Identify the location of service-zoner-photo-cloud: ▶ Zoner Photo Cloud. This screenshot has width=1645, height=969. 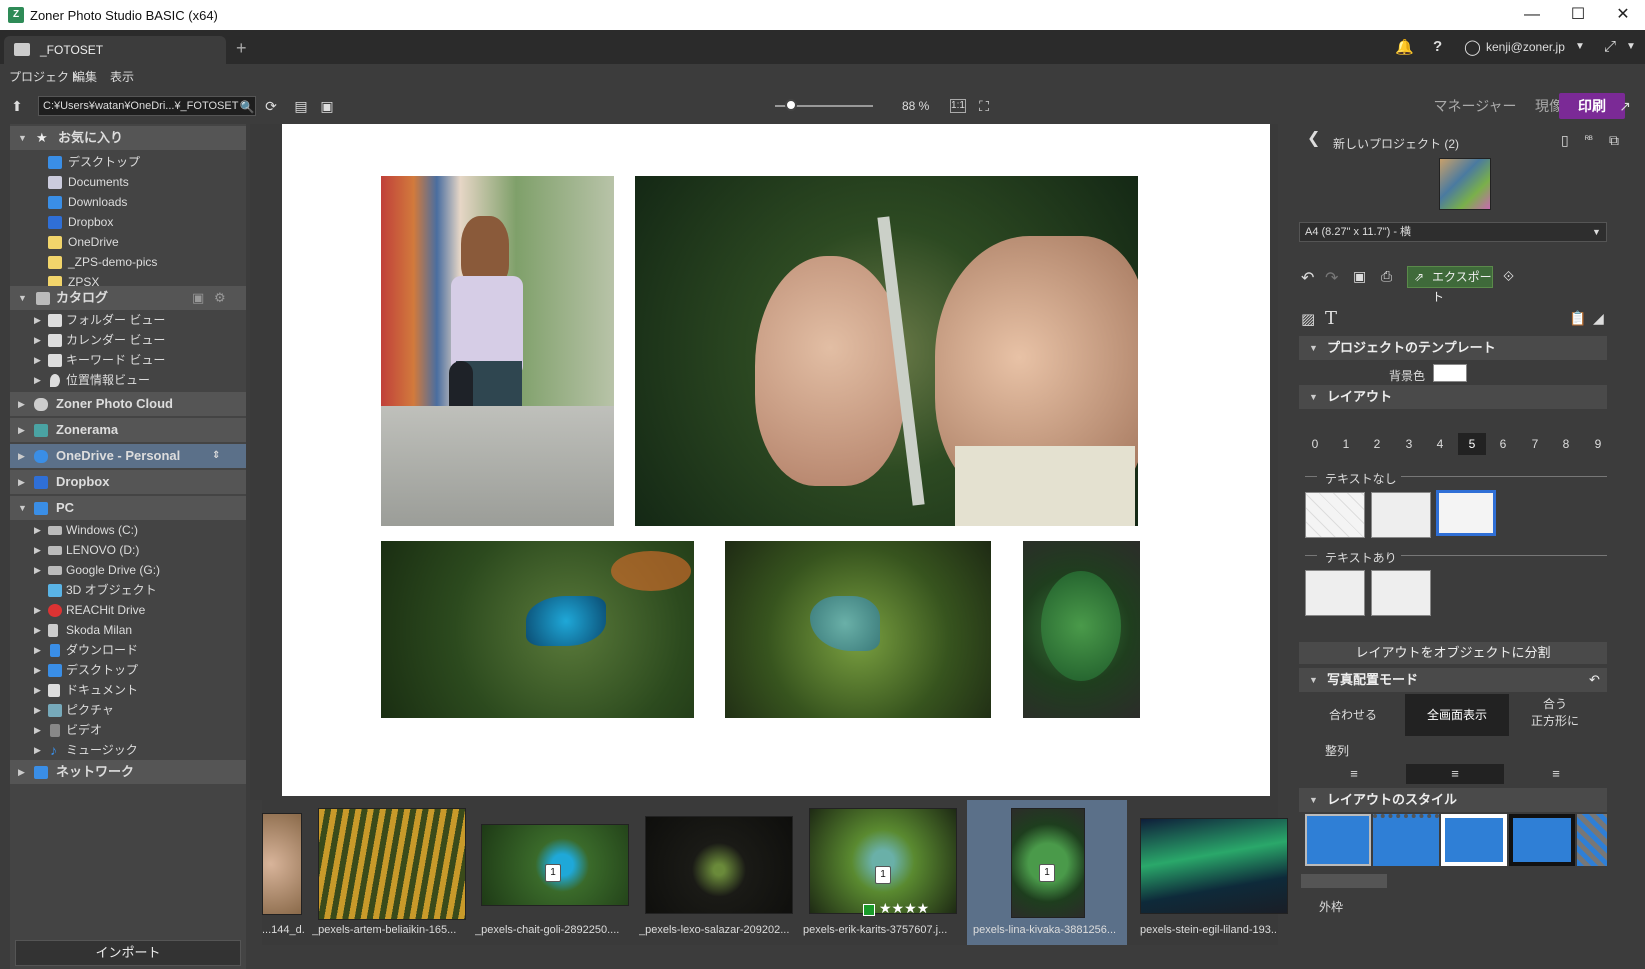
(128, 404).